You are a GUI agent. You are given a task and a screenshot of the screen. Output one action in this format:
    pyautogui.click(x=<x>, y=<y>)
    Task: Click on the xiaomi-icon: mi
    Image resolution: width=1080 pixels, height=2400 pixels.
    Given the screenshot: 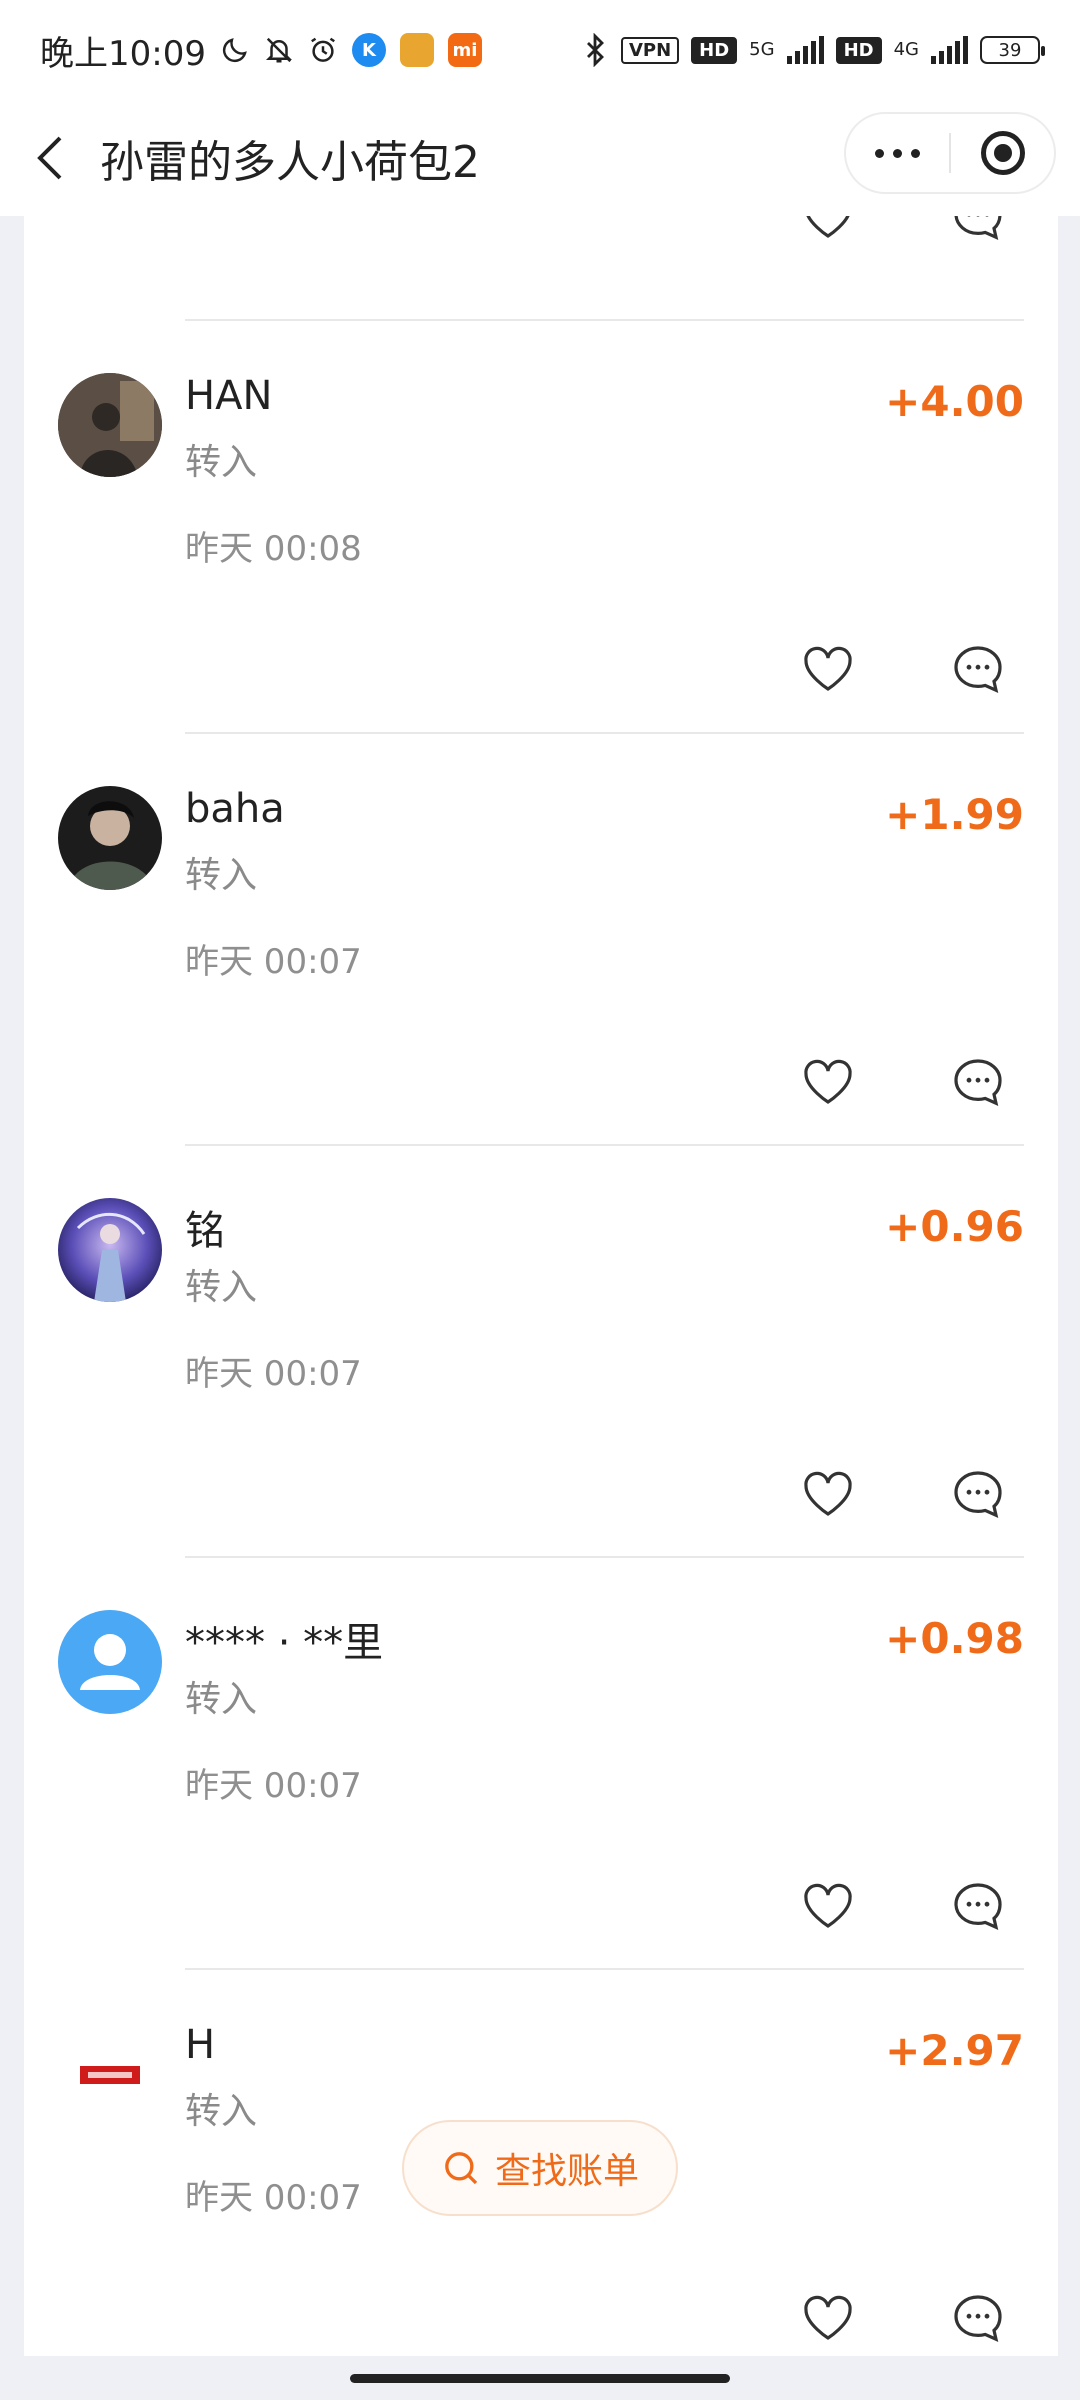 What is the action you would take?
    pyautogui.click(x=464, y=50)
    